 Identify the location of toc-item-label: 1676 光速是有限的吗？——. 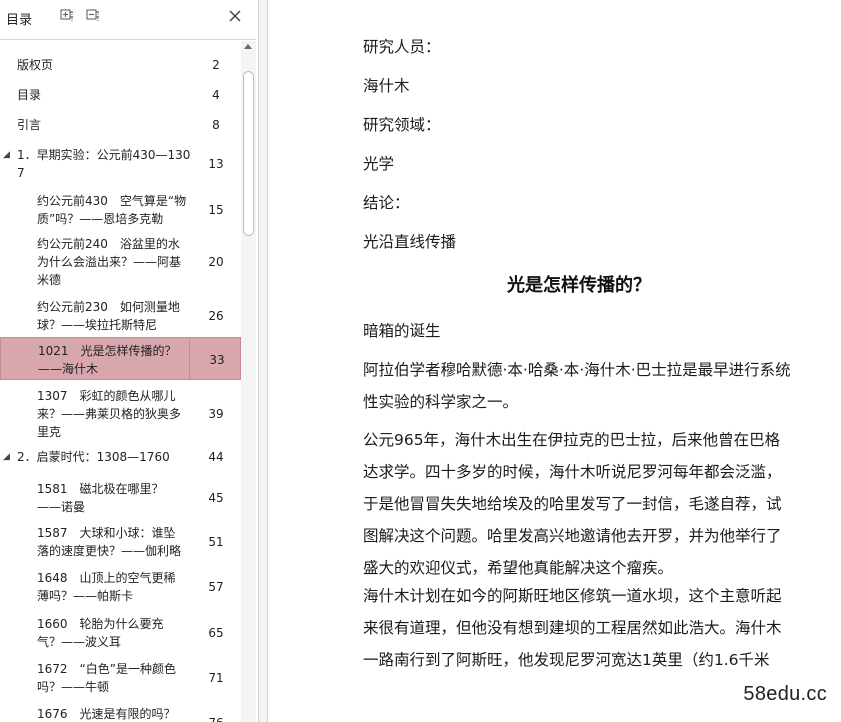
(106, 714).